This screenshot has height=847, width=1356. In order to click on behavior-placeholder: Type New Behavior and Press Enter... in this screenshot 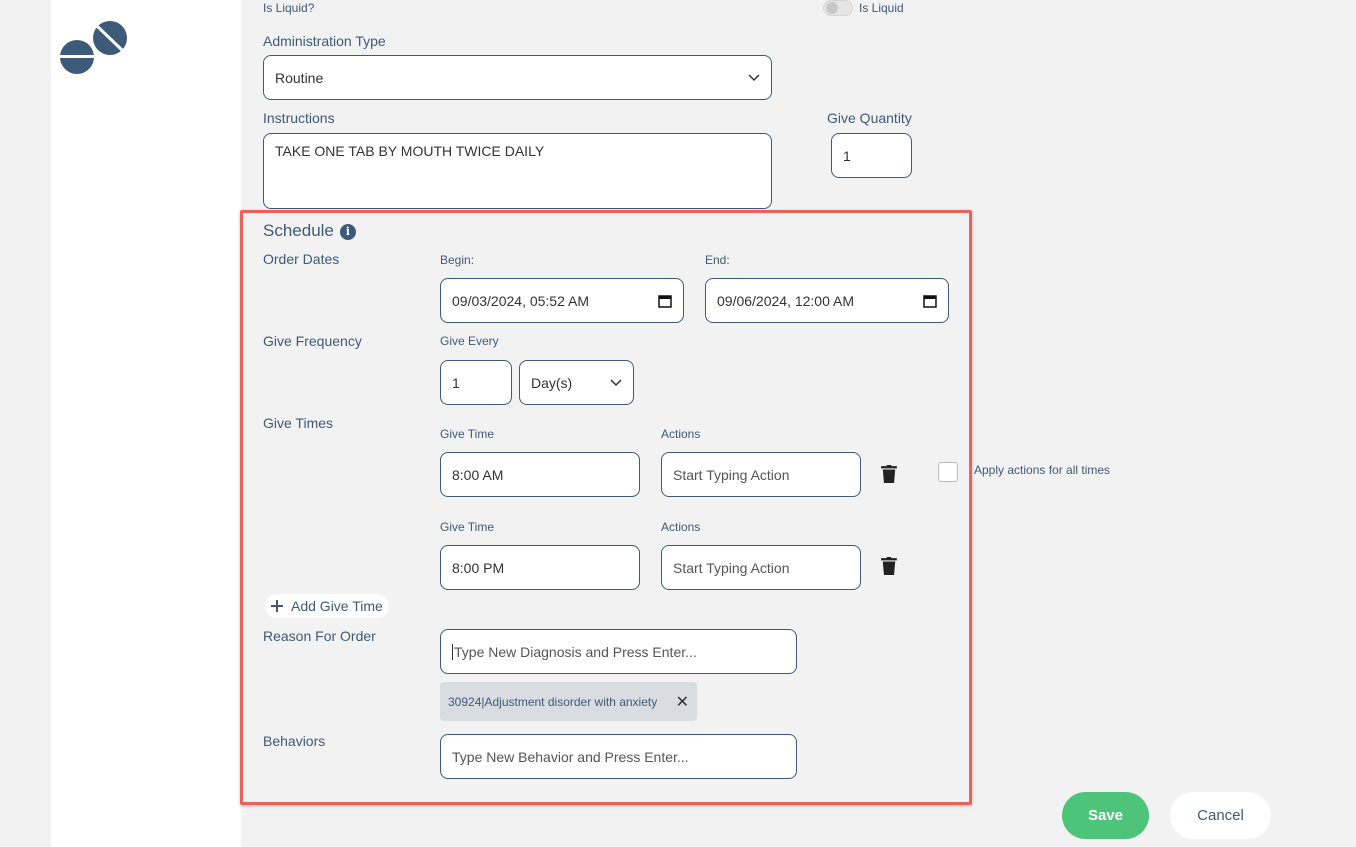, I will do `click(570, 756)`.